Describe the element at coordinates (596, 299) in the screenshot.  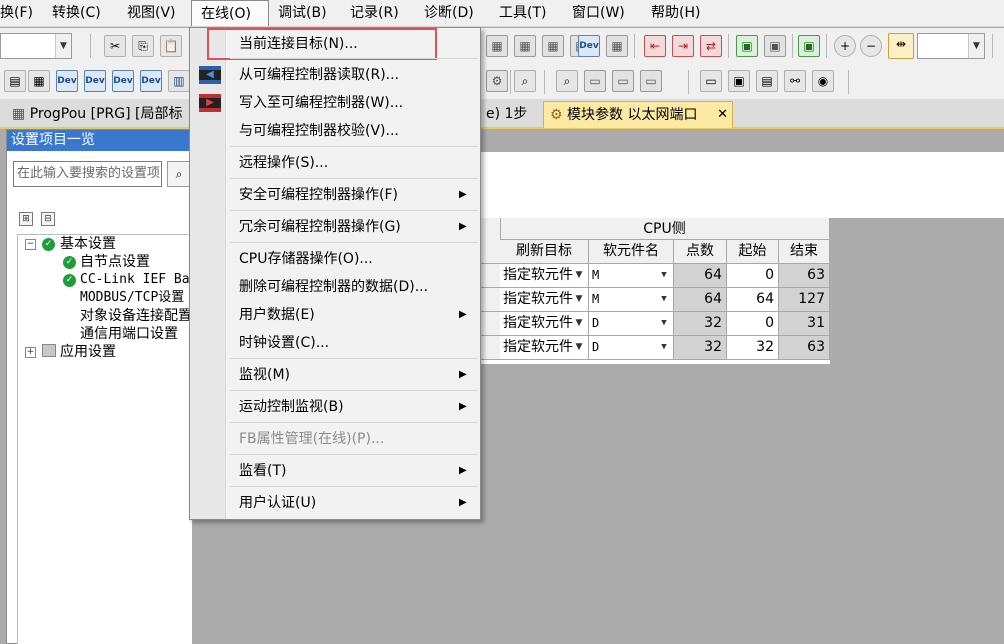
I see `device-name-value: M` at that location.